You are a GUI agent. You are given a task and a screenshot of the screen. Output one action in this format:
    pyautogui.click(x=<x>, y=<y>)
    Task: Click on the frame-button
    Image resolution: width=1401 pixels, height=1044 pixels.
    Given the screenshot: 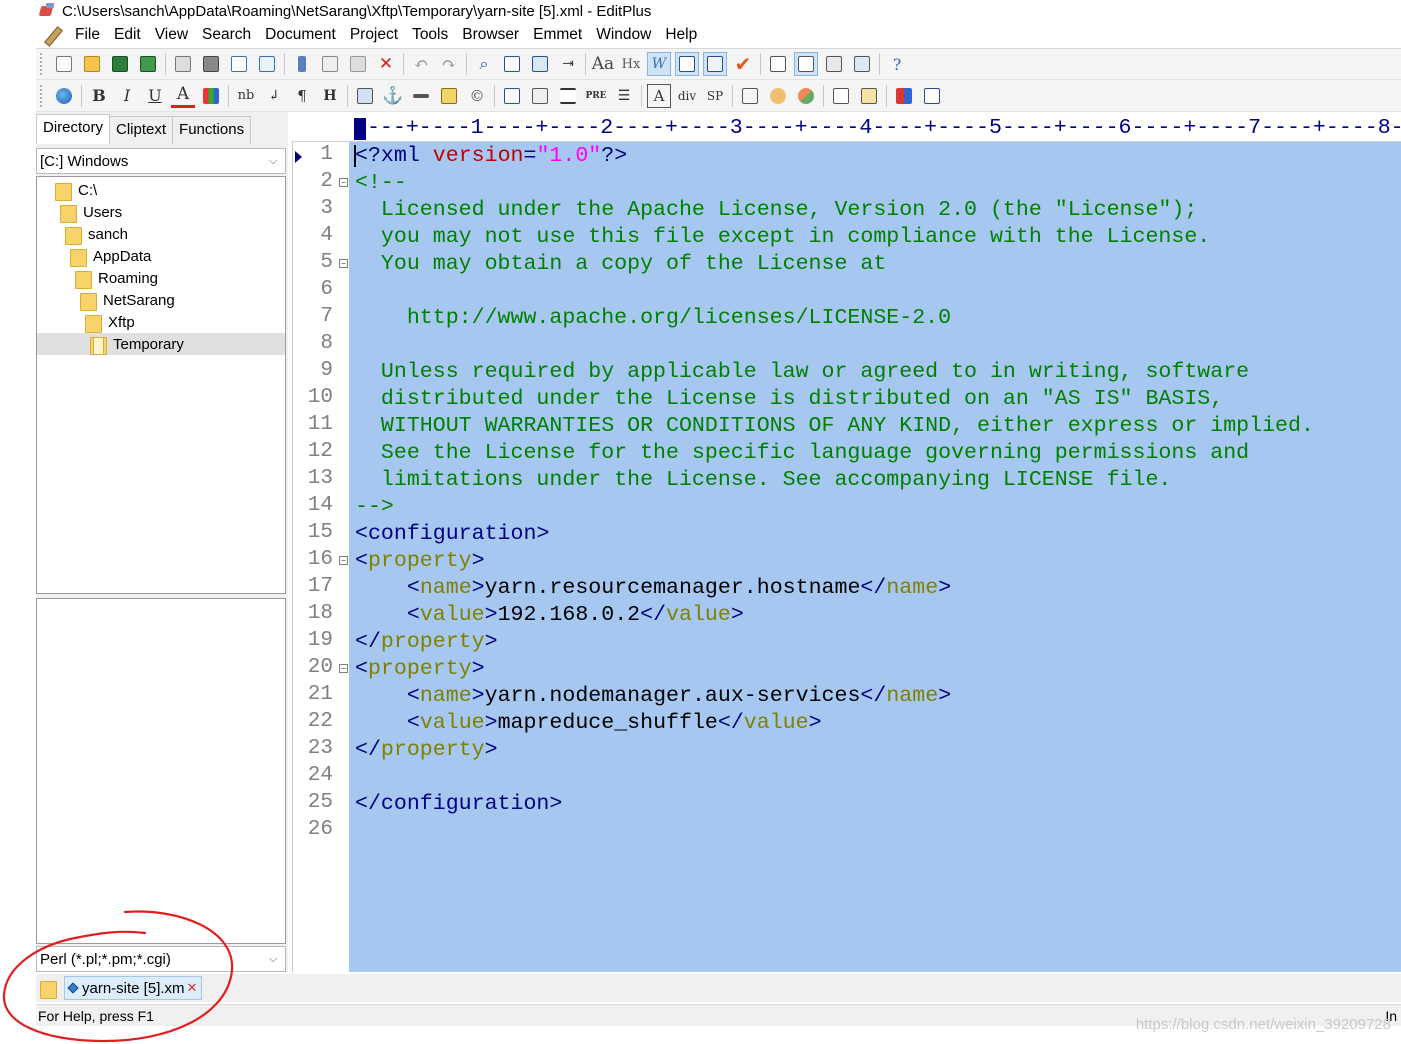 What is the action you would take?
    pyautogui.click(x=841, y=96)
    